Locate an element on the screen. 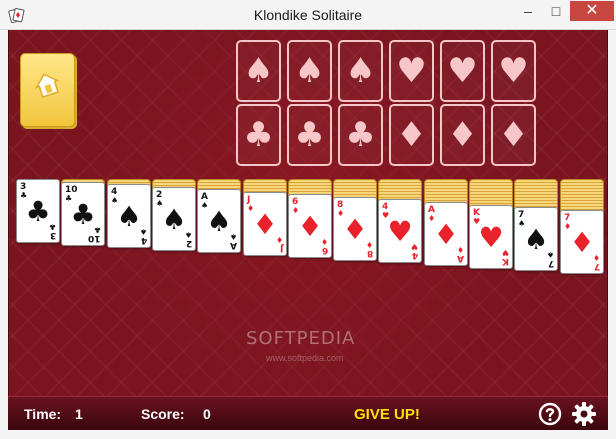 This screenshot has width=616, height=439. maximize-icon: □ is located at coordinates (556, 11).